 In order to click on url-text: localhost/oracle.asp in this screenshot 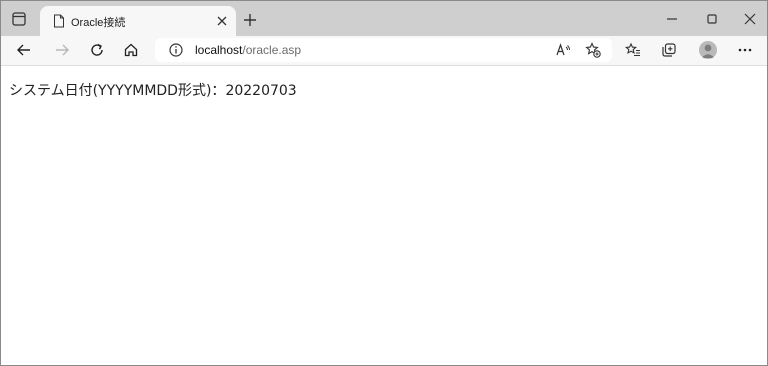, I will do `click(248, 50)`.